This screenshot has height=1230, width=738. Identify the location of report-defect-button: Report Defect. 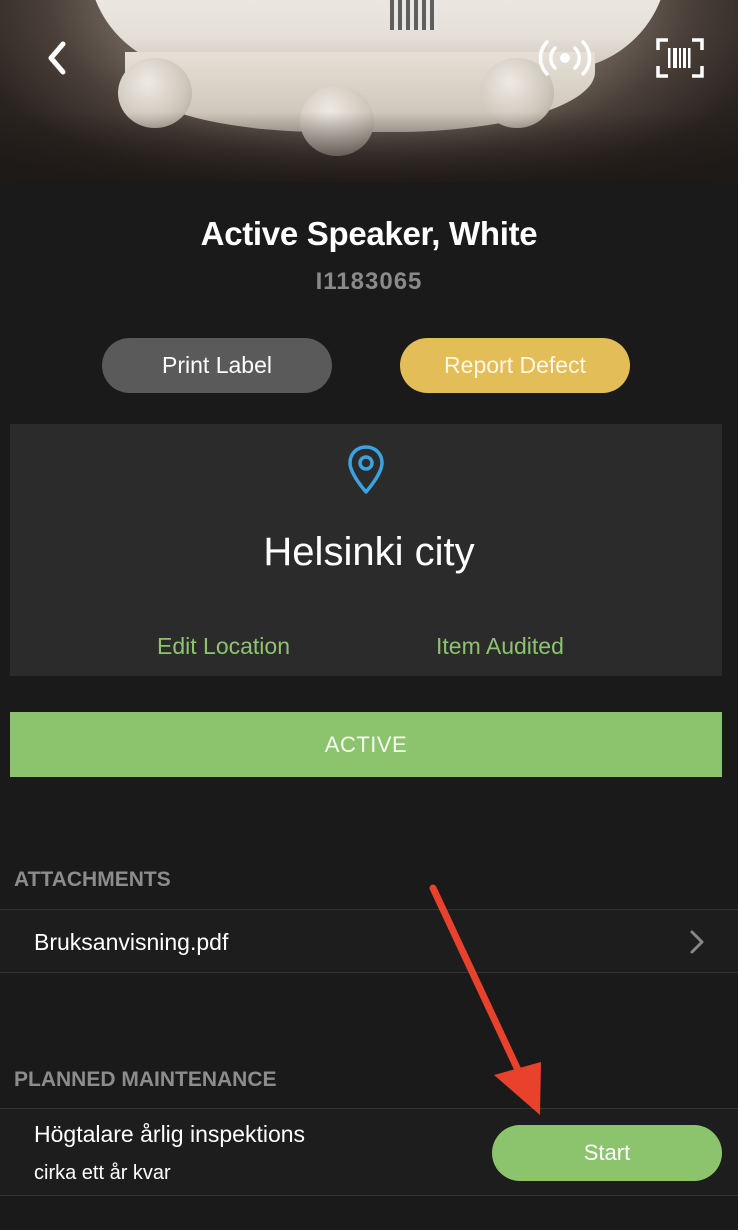
(515, 365).